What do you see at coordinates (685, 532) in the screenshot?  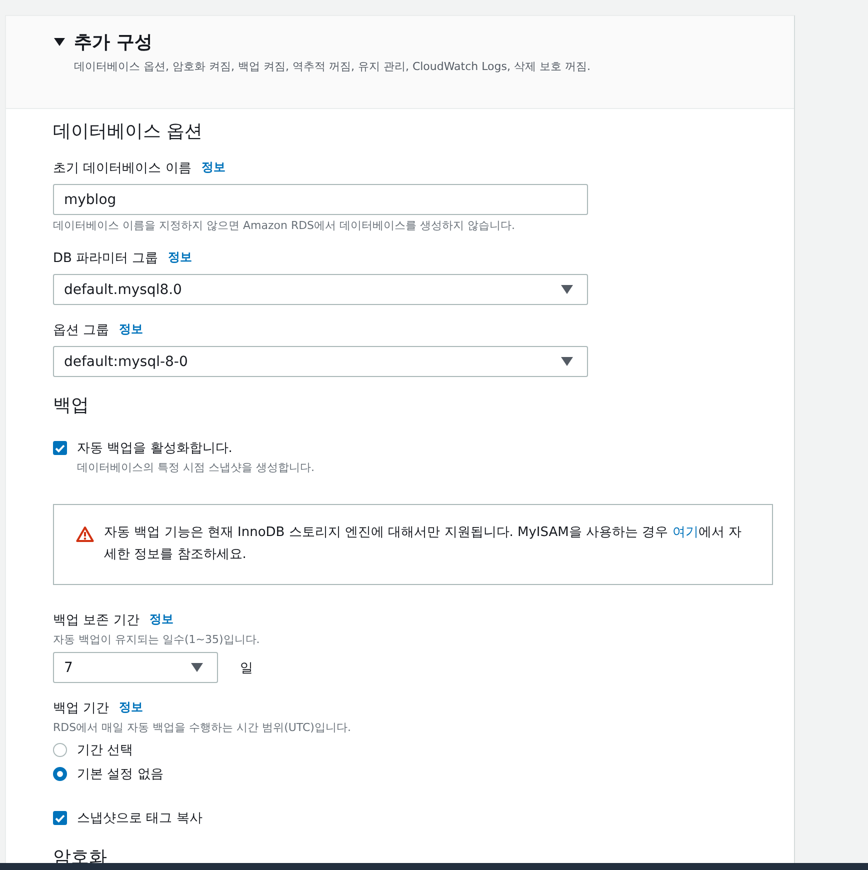 I see `link: 여기` at bounding box center [685, 532].